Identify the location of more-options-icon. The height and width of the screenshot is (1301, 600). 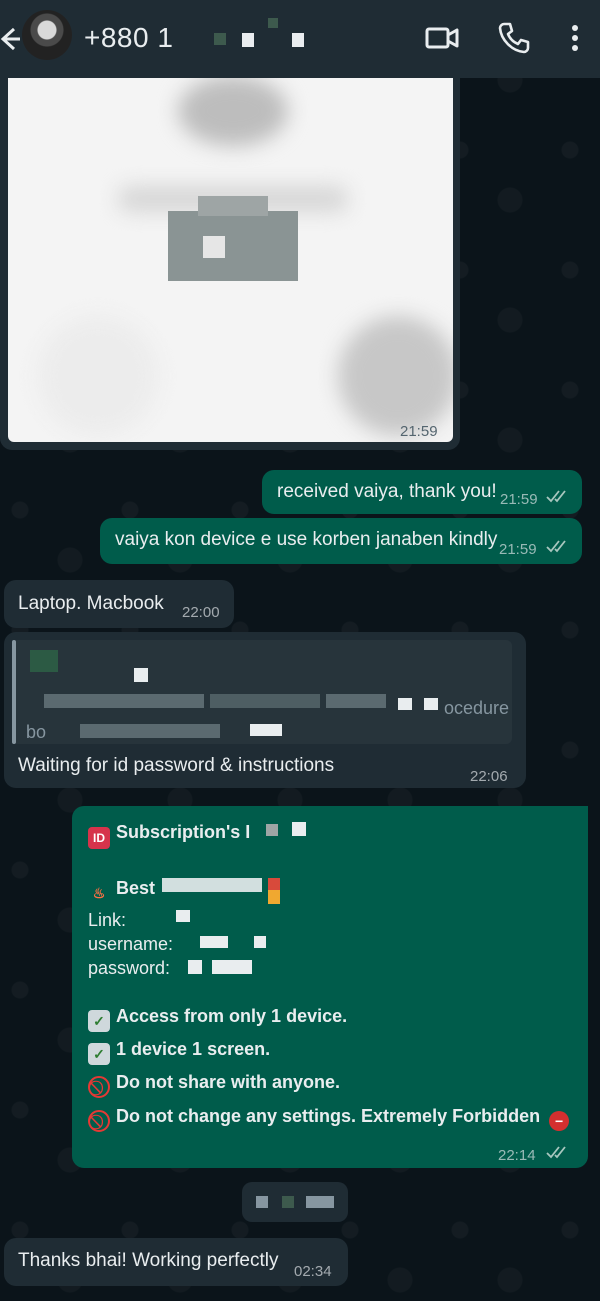
(575, 38).